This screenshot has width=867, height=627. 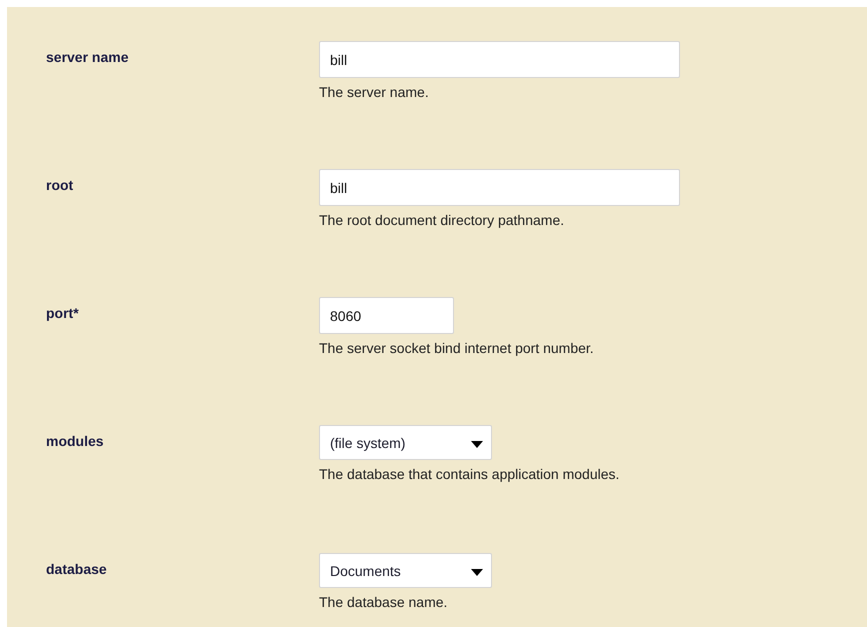 What do you see at coordinates (469, 474) in the screenshot?
I see `help-text: The database that contains application modules.` at bounding box center [469, 474].